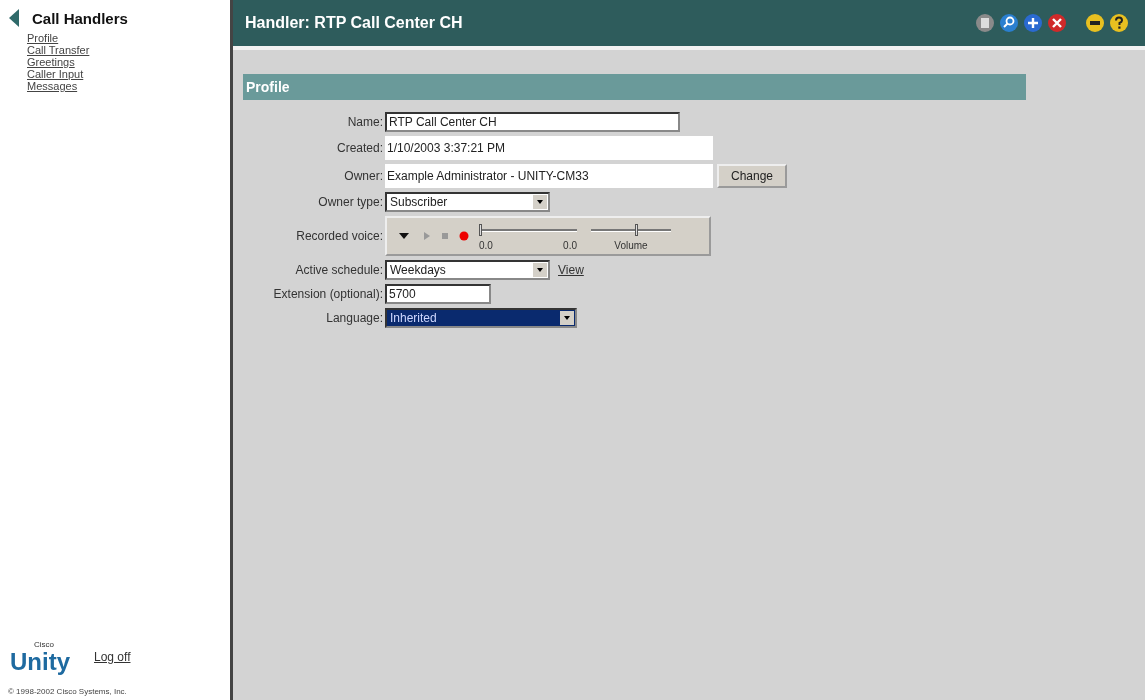  I want to click on minus-icon, so click(1095, 23).